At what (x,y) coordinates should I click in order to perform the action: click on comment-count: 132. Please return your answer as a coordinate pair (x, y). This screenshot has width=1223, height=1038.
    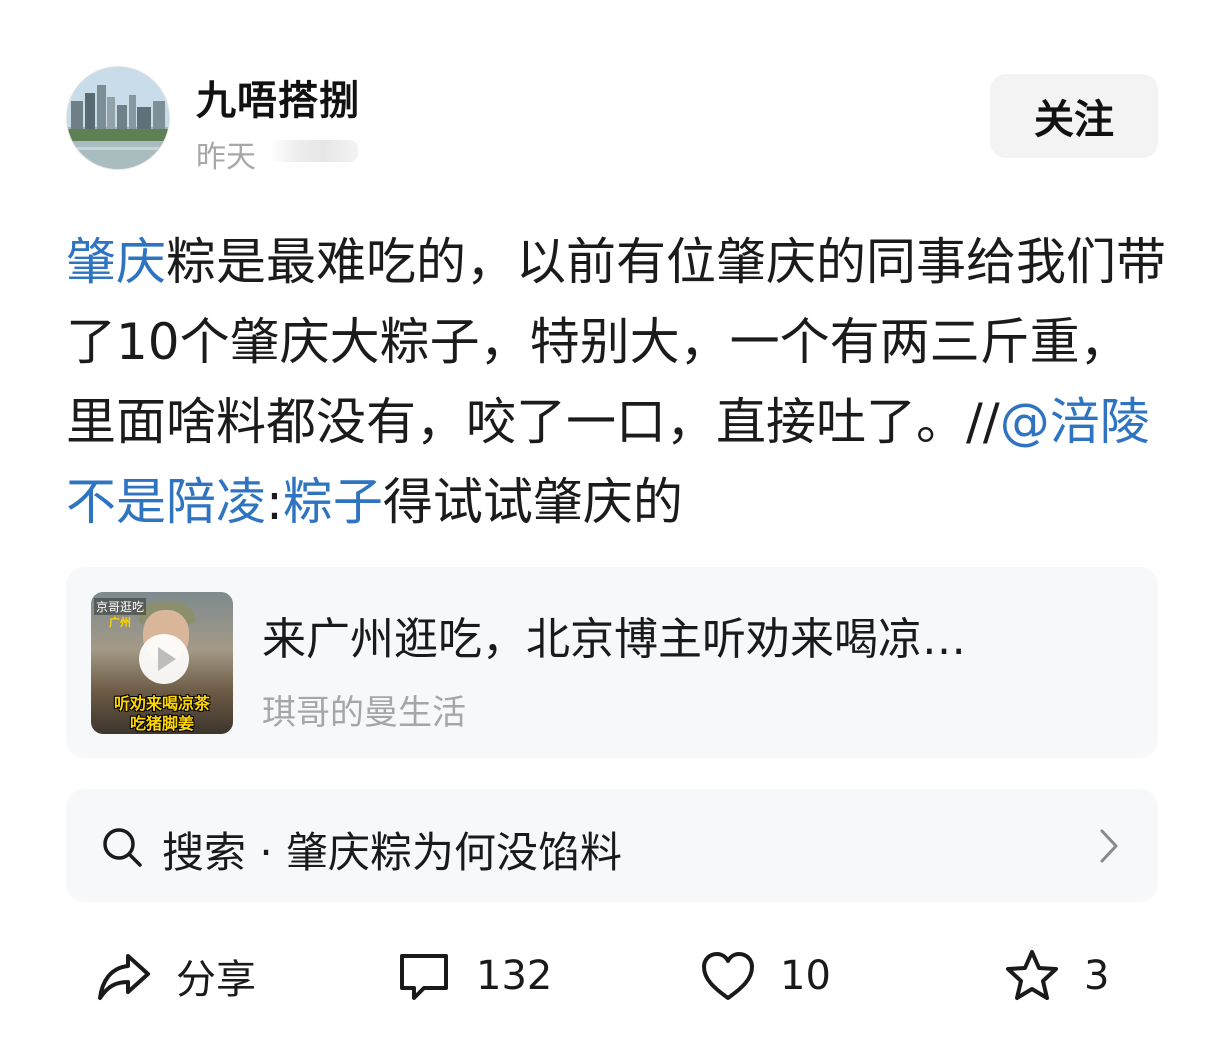
    Looking at the image, I should click on (514, 976).